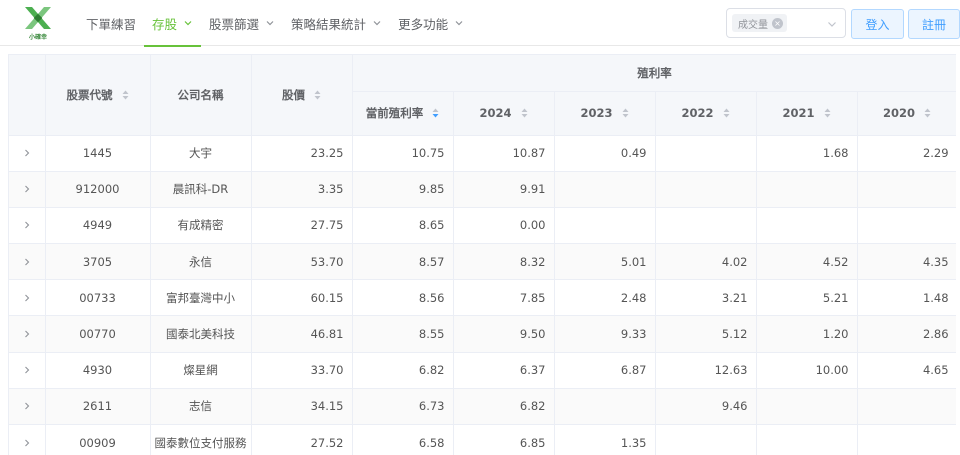 The height and width of the screenshot is (455, 960). I want to click on cell-yield-2023: 2.48, so click(605, 298).